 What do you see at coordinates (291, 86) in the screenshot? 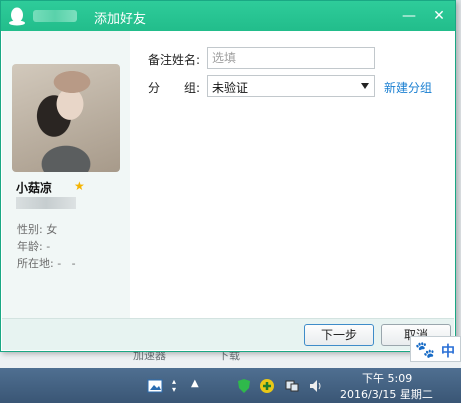
I see `group-select: 未验证` at bounding box center [291, 86].